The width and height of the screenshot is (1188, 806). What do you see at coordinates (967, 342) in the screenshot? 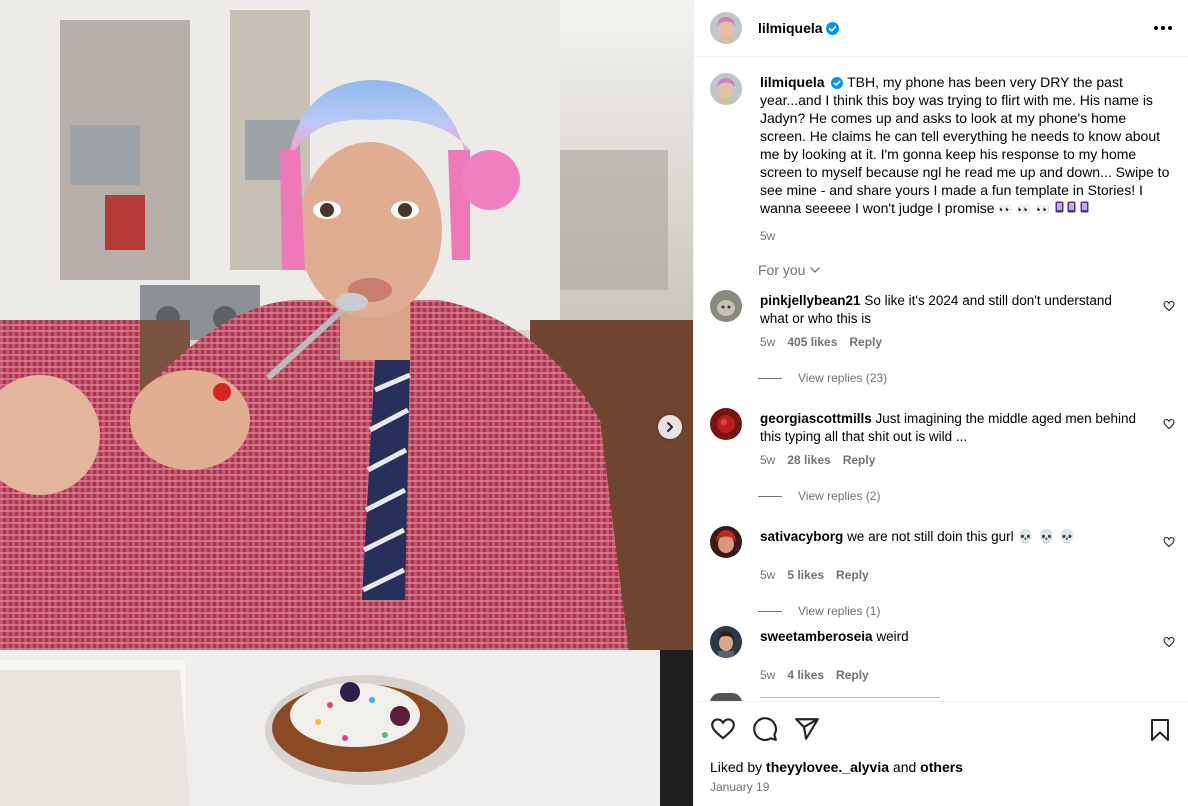
I see `comment-meta: 5w 405 likes Reply` at bounding box center [967, 342].